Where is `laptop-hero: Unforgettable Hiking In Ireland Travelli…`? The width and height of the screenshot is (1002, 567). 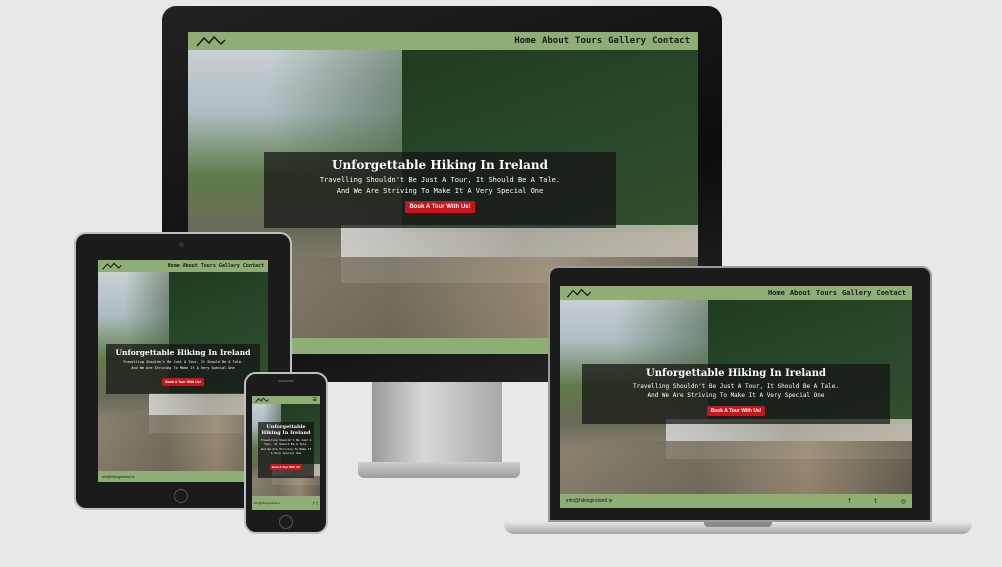 laptop-hero: Unforgettable Hiking In Ireland Travelli… is located at coordinates (736, 394).